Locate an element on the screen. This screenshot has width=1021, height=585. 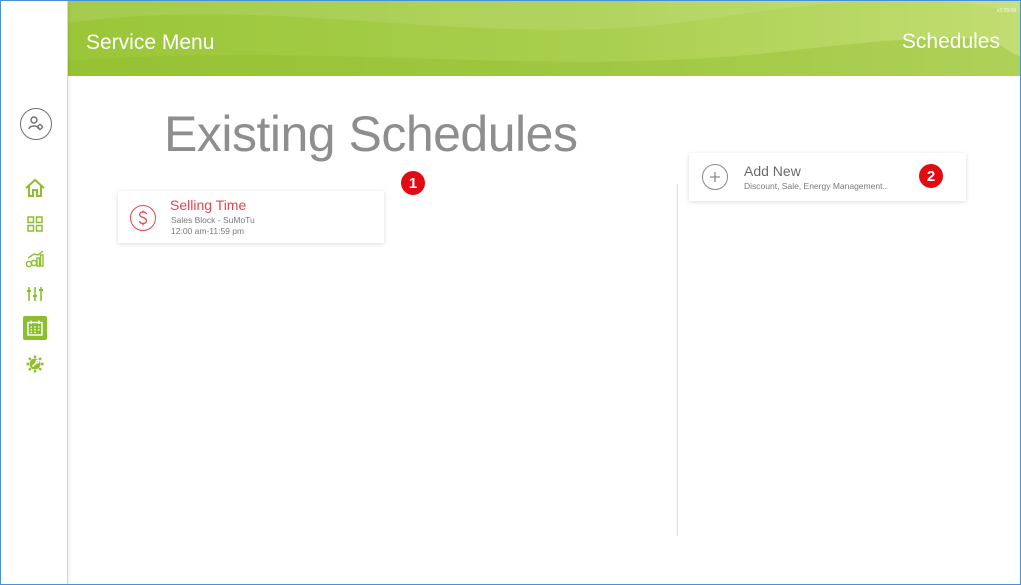
annotation-badge-2: 2 is located at coordinates (931, 176).